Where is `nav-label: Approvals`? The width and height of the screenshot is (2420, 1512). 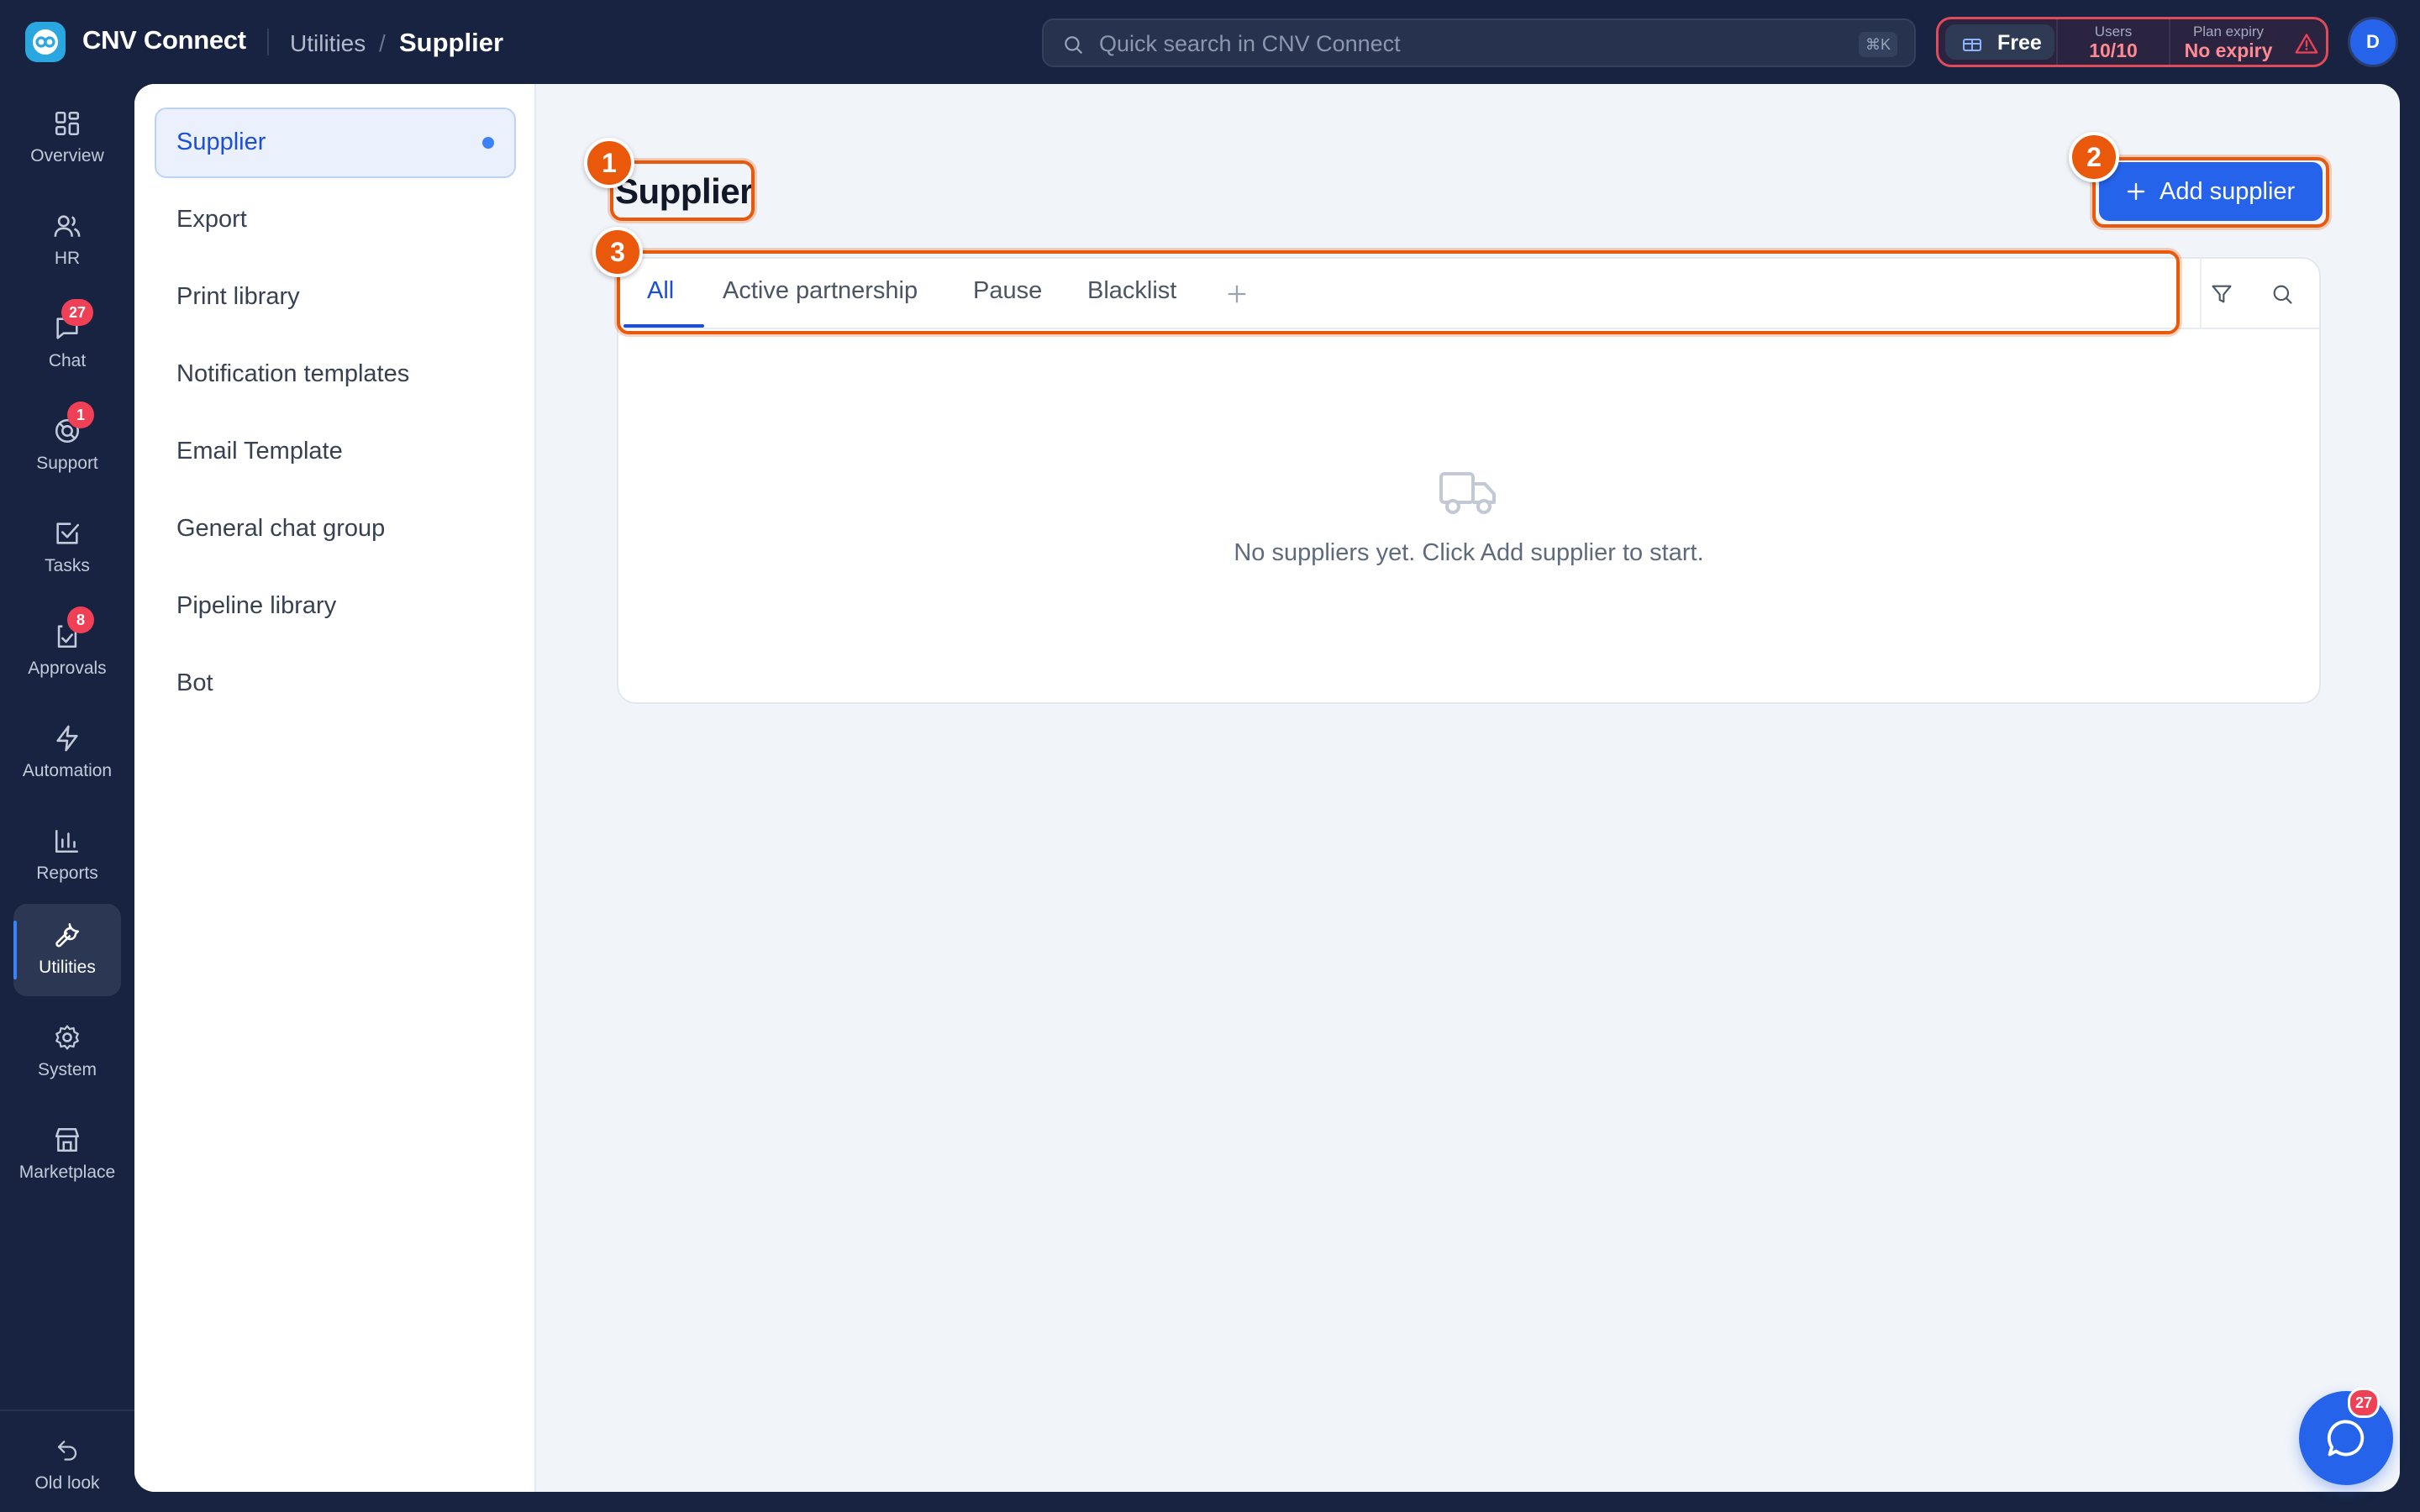 nav-label: Approvals is located at coordinates (67, 668).